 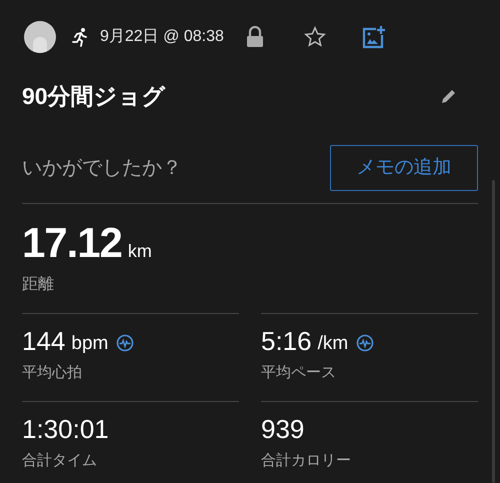 What do you see at coordinates (315, 37) in the screenshot?
I see `star-icon` at bounding box center [315, 37].